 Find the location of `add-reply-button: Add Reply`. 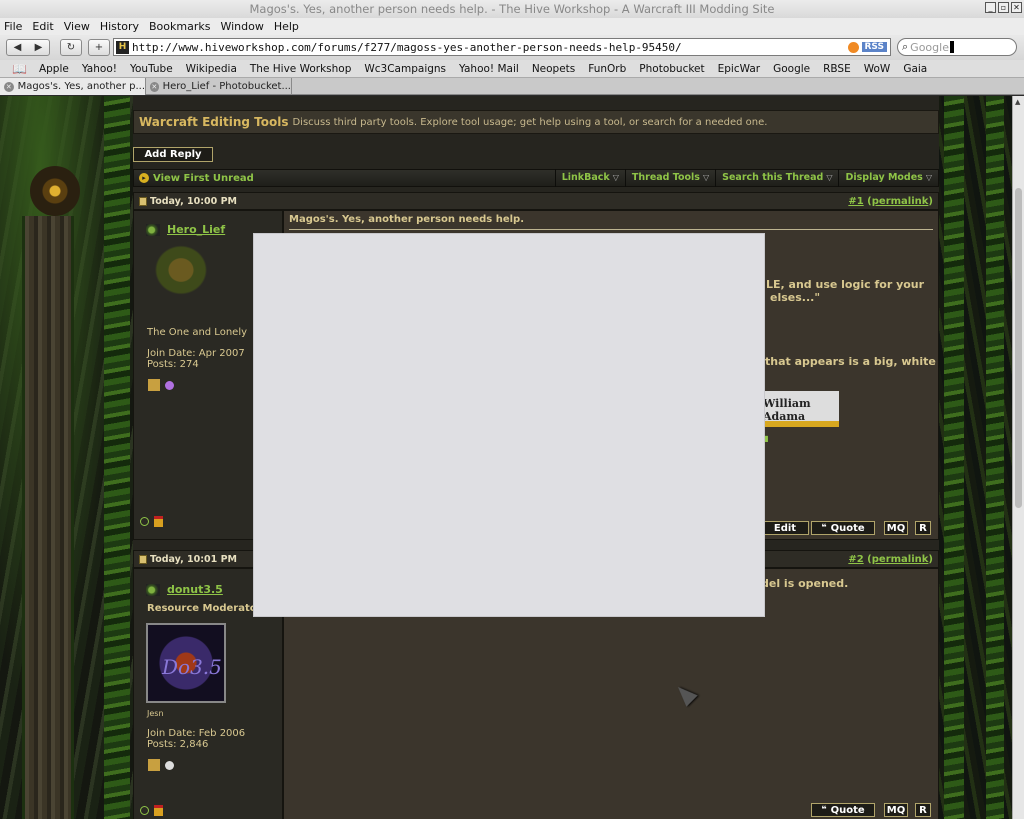

add-reply-button: Add Reply is located at coordinates (173, 154).